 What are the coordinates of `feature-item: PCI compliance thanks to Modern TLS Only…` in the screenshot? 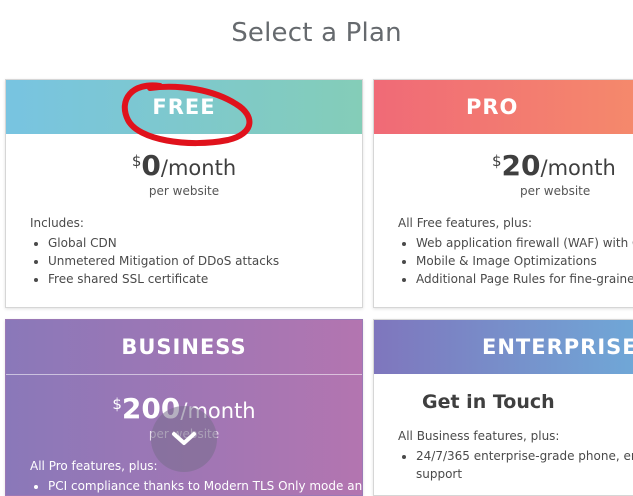 It's located at (205, 486).